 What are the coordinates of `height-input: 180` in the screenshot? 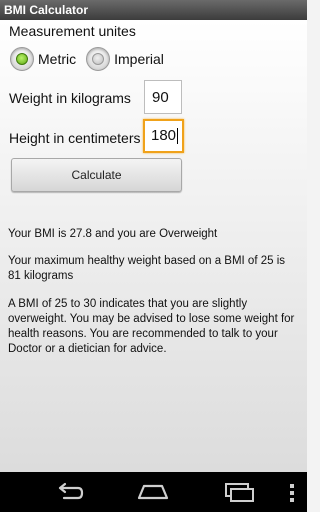 It's located at (163, 136).